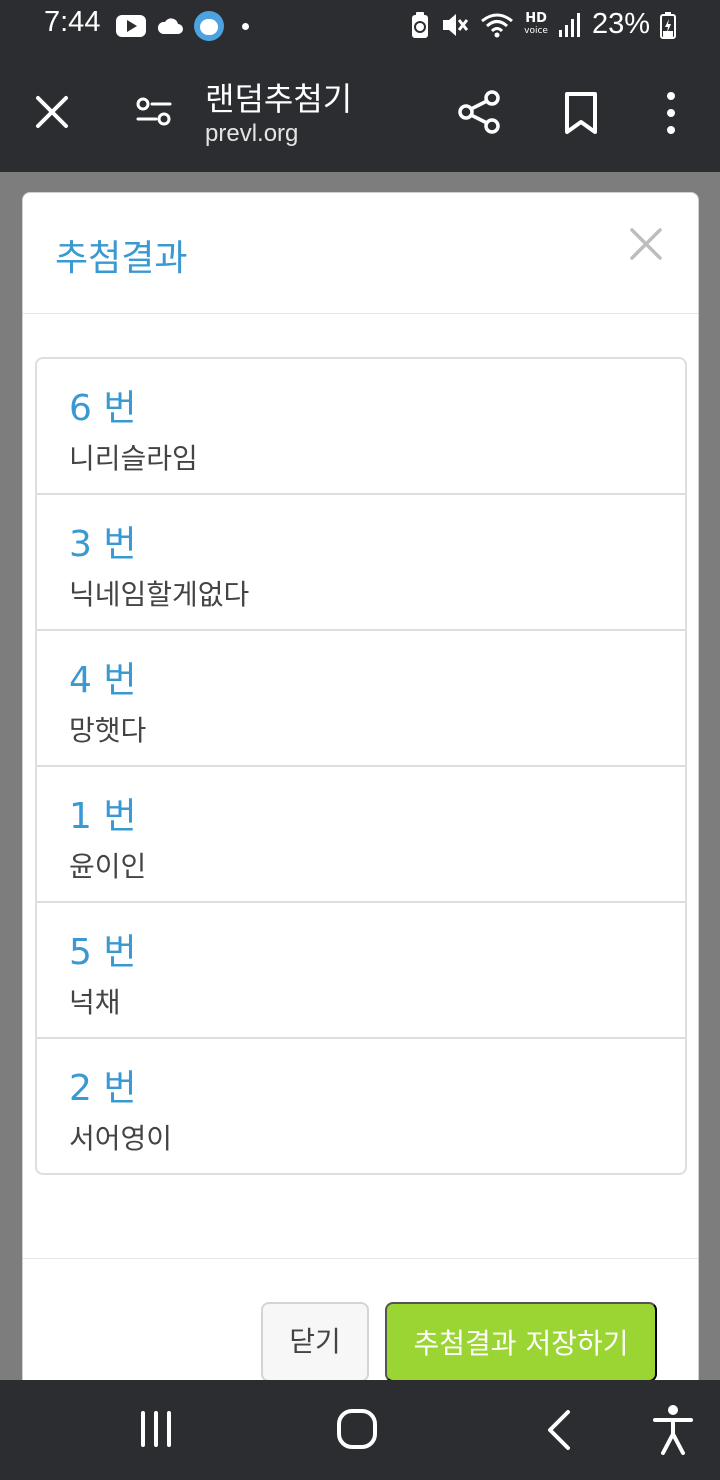  I want to click on system-icons: HD voice 23%, so click(543, 24).